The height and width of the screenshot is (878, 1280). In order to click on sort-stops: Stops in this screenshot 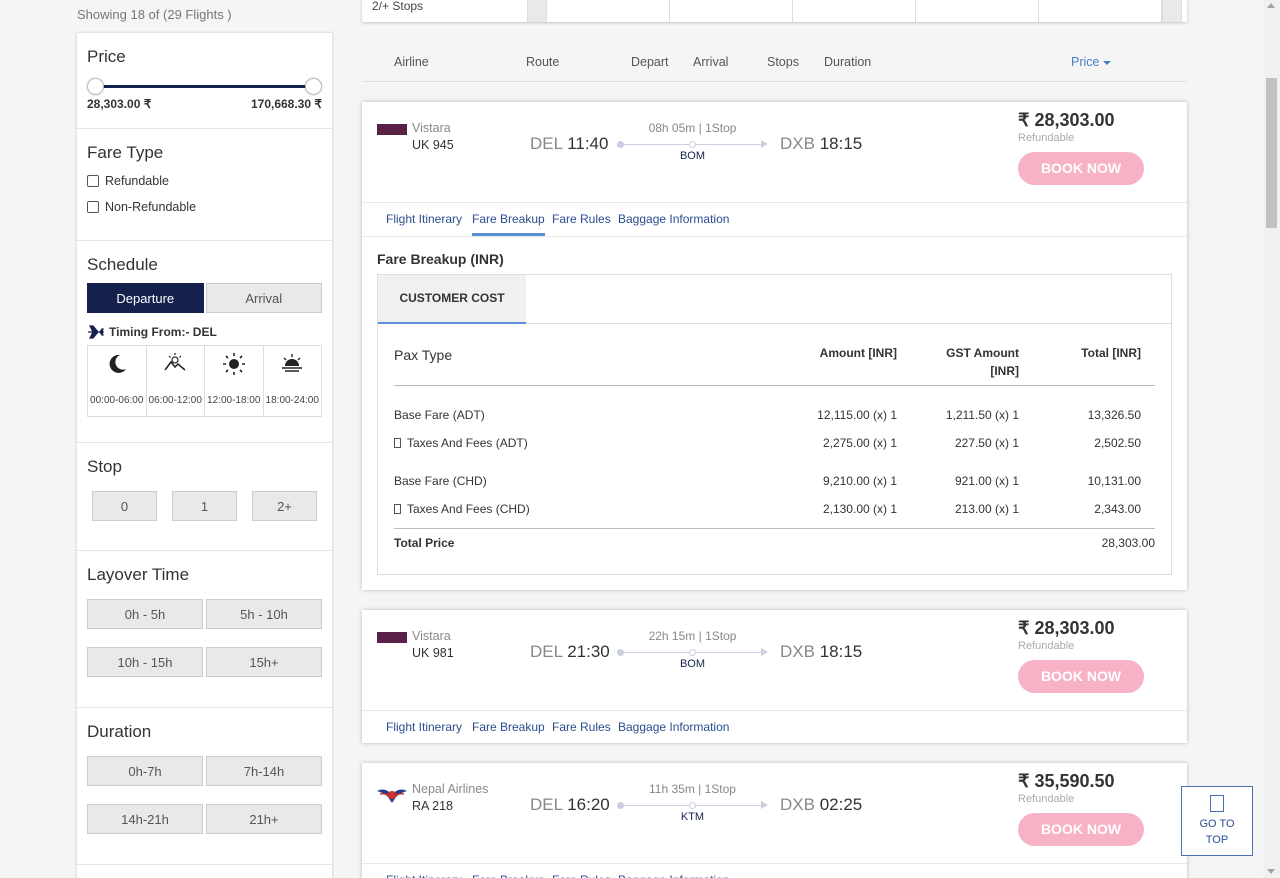, I will do `click(783, 62)`.